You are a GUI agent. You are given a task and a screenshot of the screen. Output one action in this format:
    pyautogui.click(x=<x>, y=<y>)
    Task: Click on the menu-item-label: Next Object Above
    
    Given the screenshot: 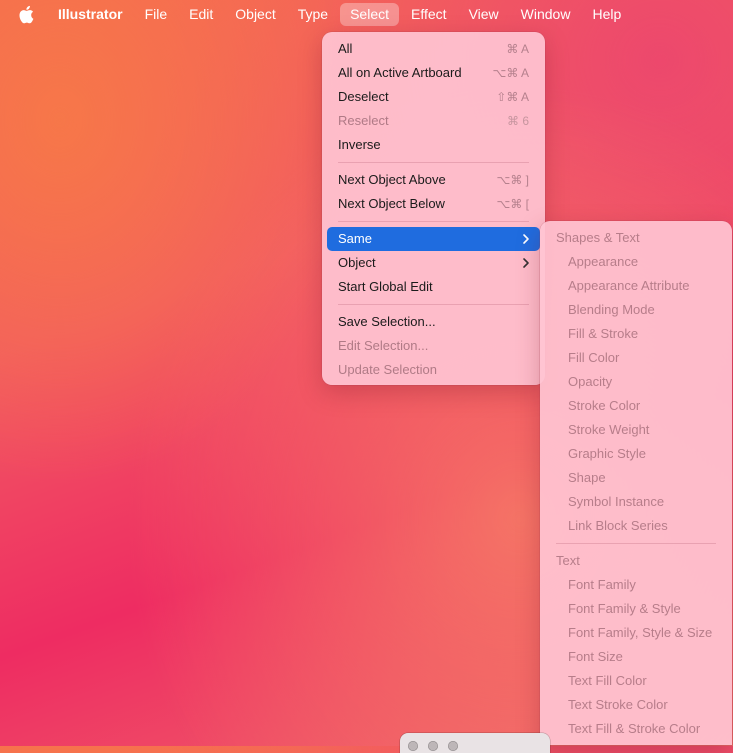 What is the action you would take?
    pyautogui.click(x=392, y=179)
    